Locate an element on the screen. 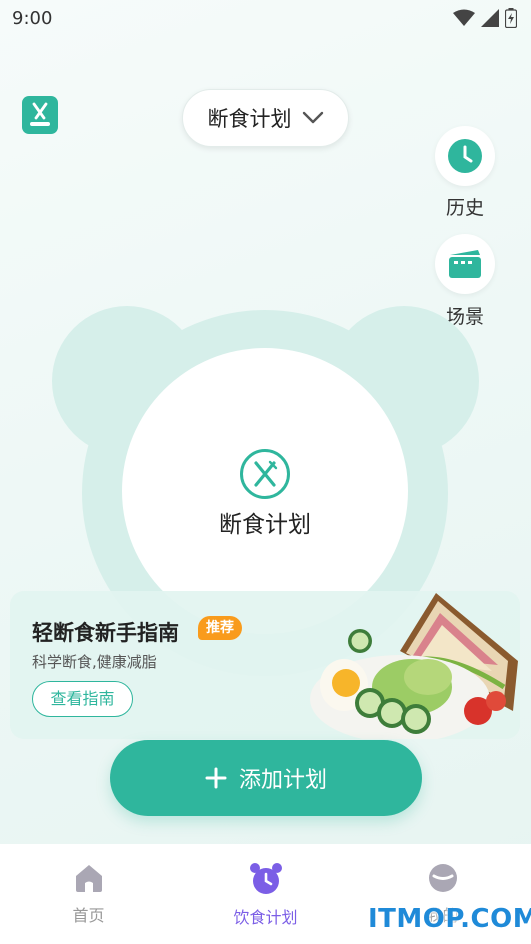 The height and width of the screenshot is (944, 531). nav-label-diet-plan: 饮食计划 is located at coordinates (265, 917).